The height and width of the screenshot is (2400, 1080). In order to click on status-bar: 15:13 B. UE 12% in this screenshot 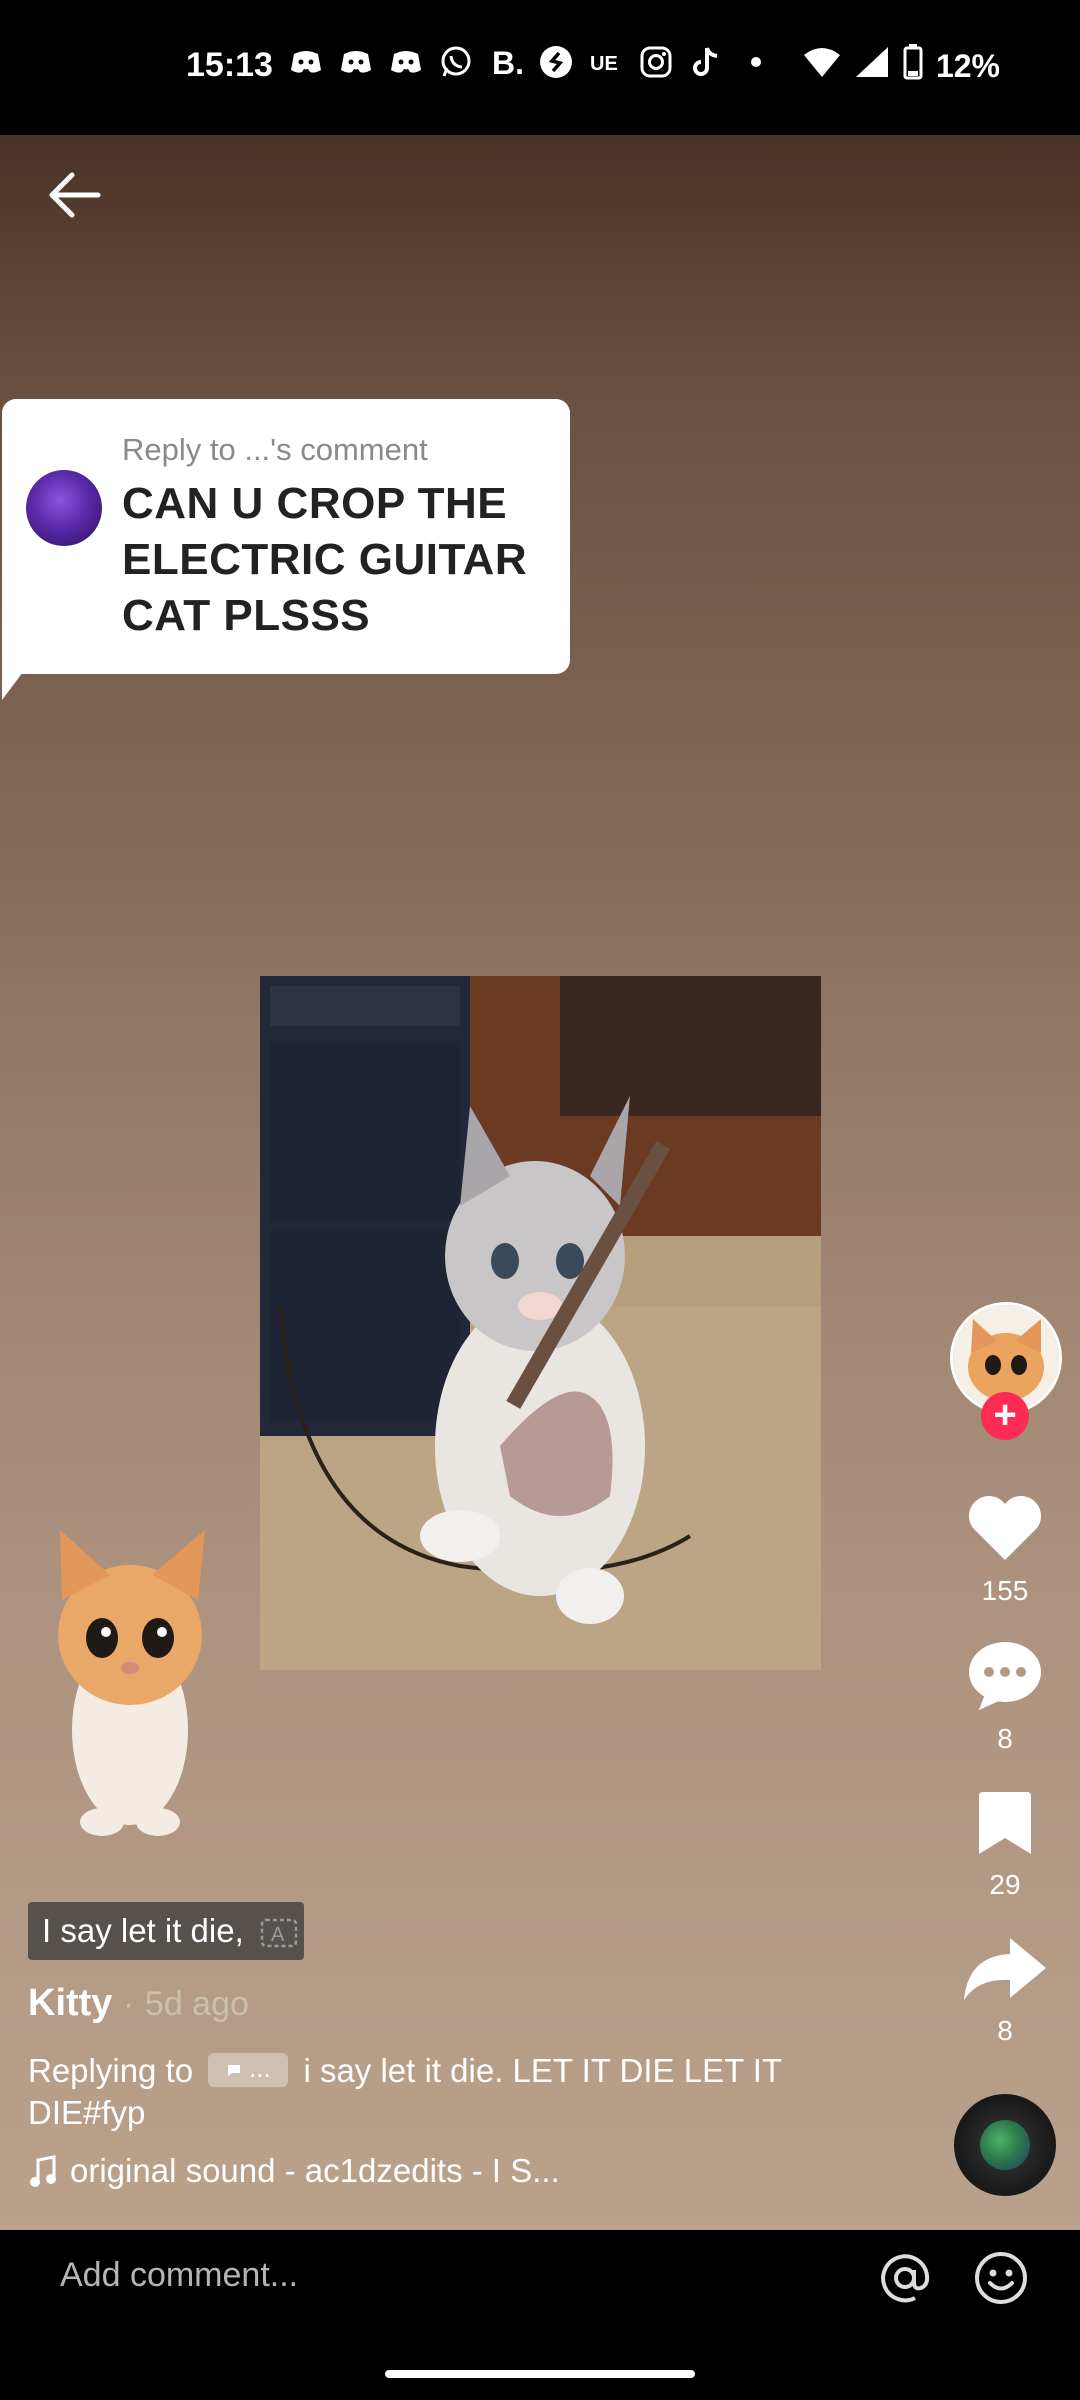, I will do `click(540, 67)`.